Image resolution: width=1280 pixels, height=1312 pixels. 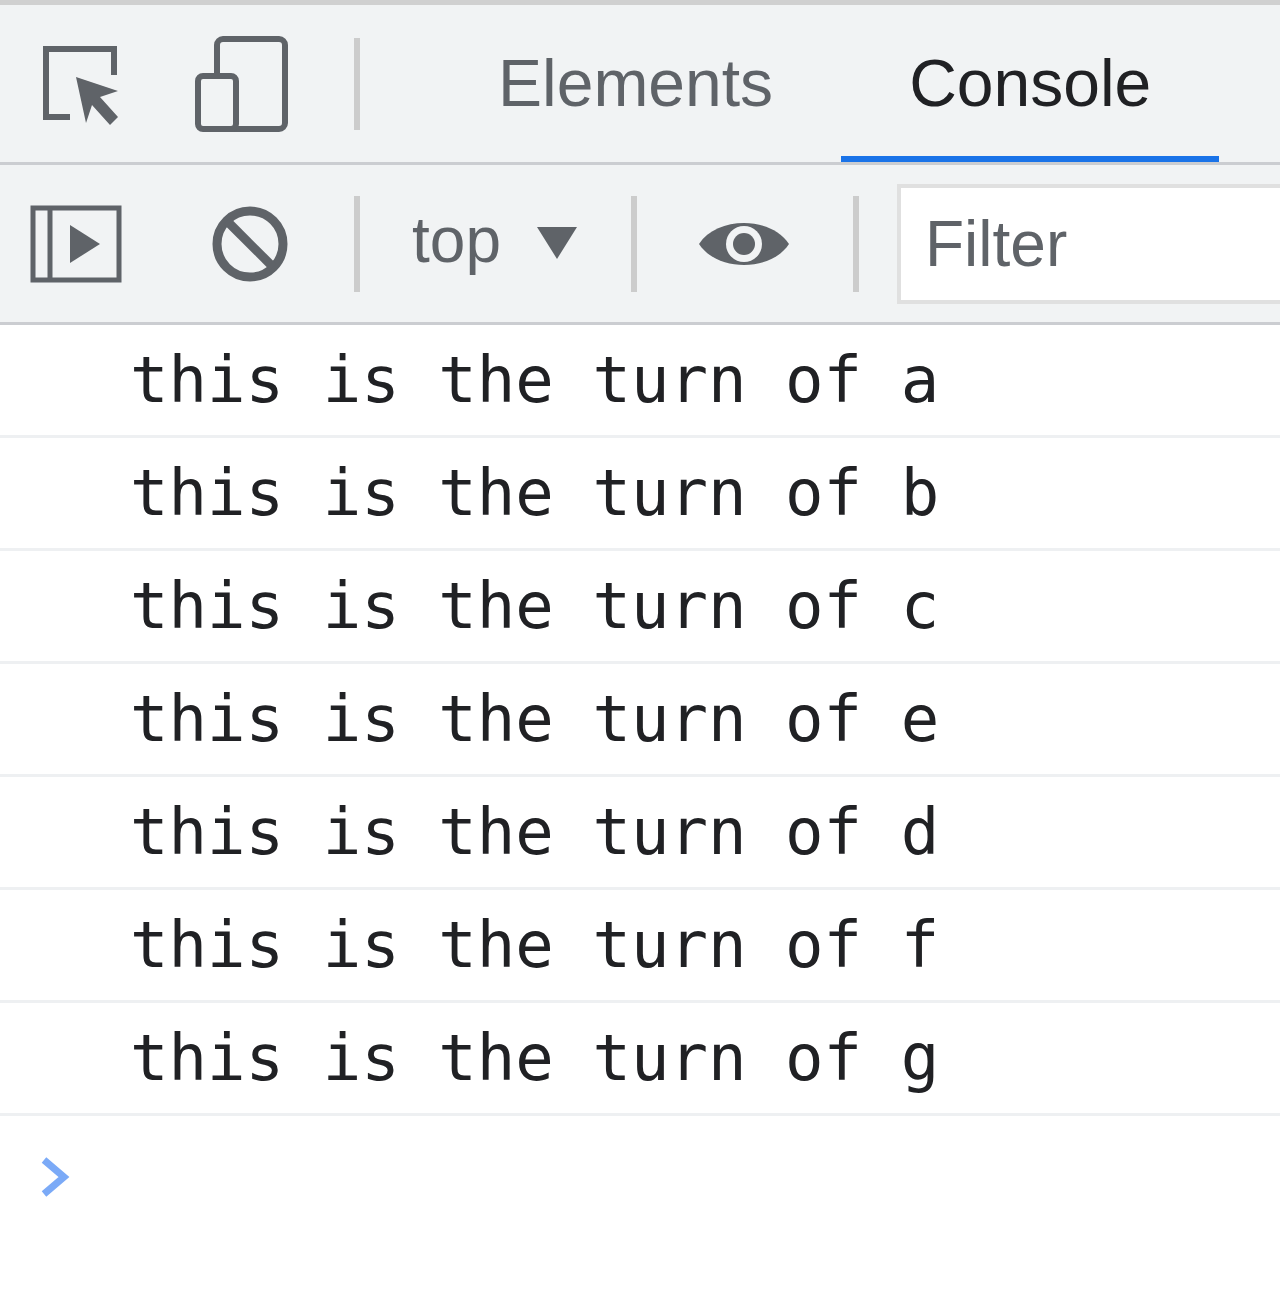 What do you see at coordinates (556, 242) in the screenshot?
I see `caret-icon` at bounding box center [556, 242].